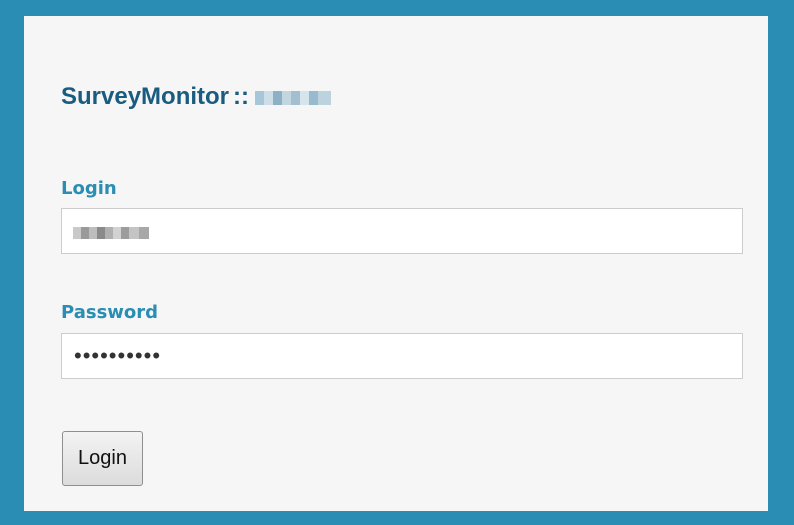 The image size is (794, 525). I want to click on password-label: Password, so click(110, 312).